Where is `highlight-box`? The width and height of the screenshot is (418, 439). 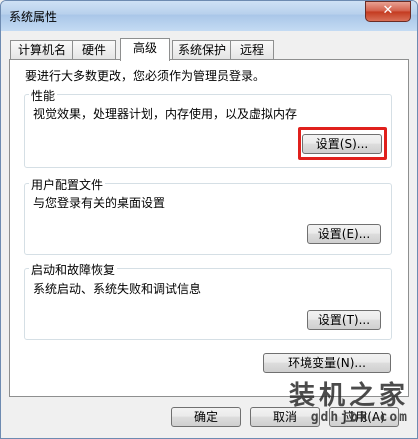
highlight-box is located at coordinates (342, 143).